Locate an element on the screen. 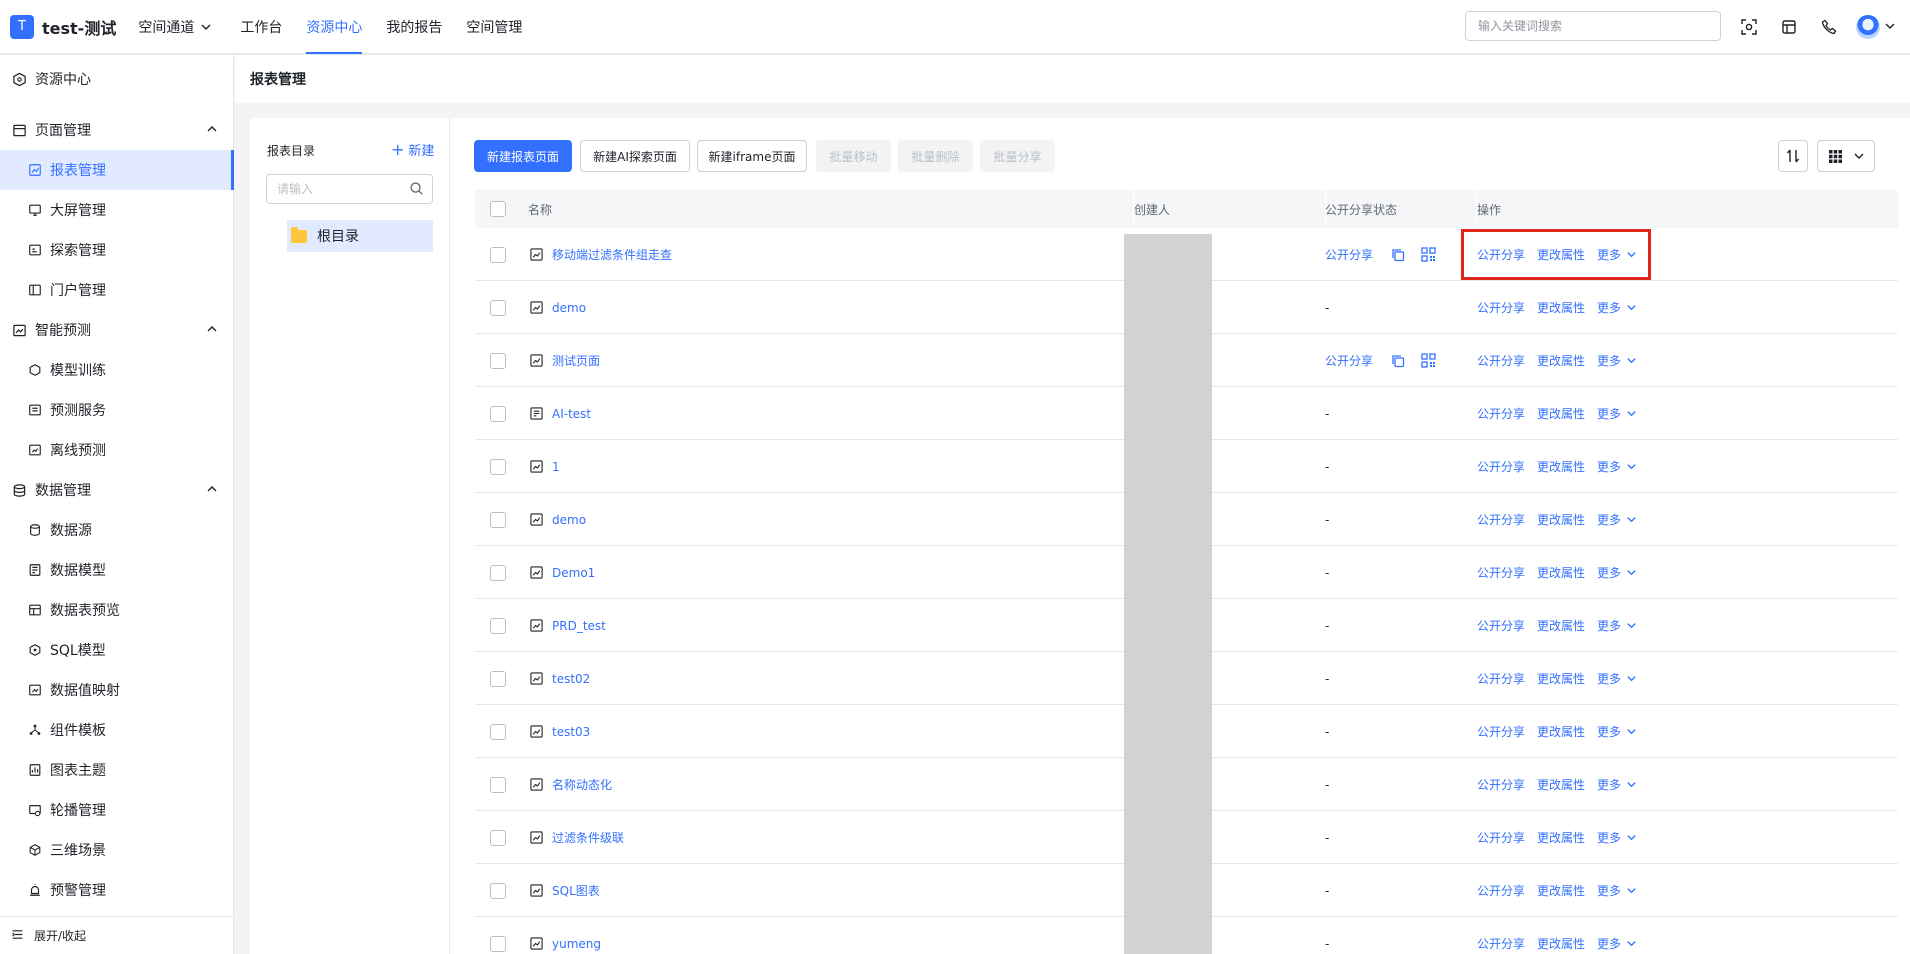 The image size is (1910, 954). view-mode-button is located at coordinates (1846, 156).